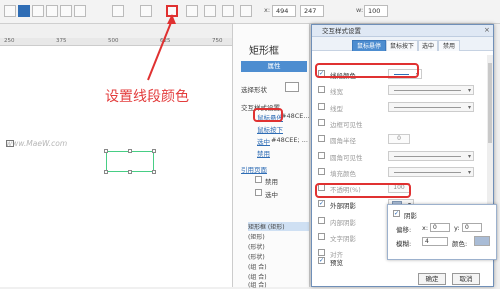  I want to click on panel-title: 矩形框, so click(264, 51).